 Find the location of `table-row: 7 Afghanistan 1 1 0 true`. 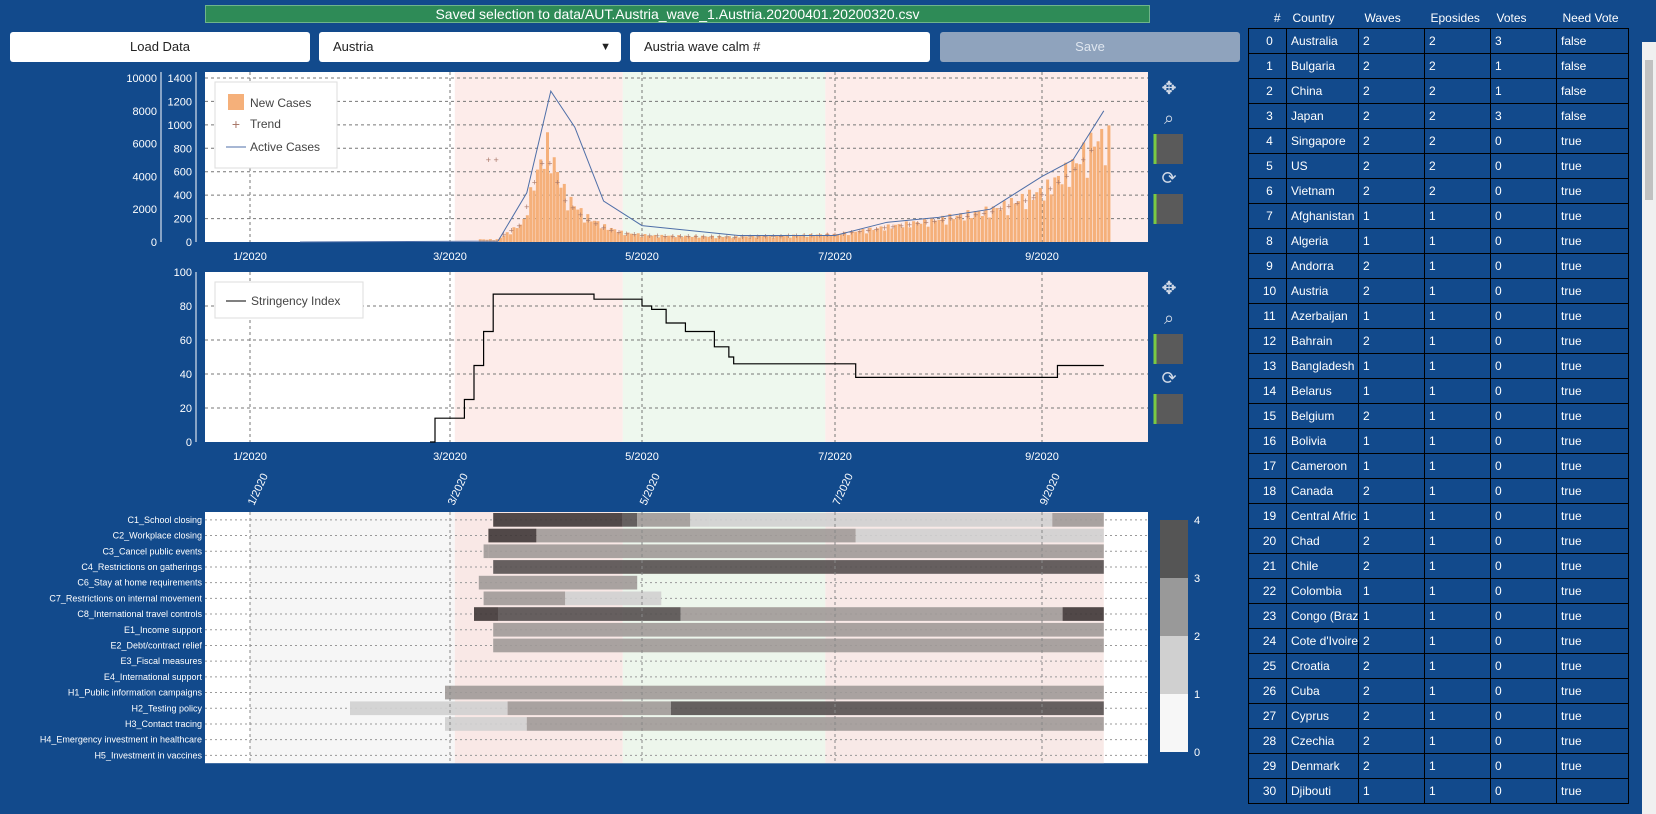

table-row: 7 Afghanistan 1 1 0 true is located at coordinates (1438, 215).